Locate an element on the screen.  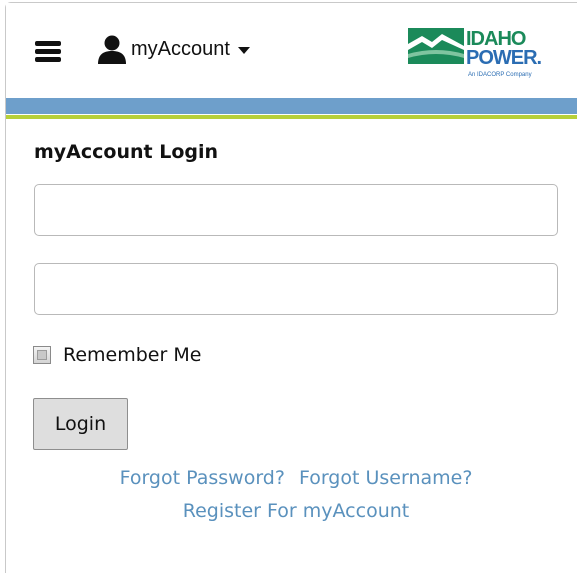
remember-me-label: Remember Me is located at coordinates (132, 355).